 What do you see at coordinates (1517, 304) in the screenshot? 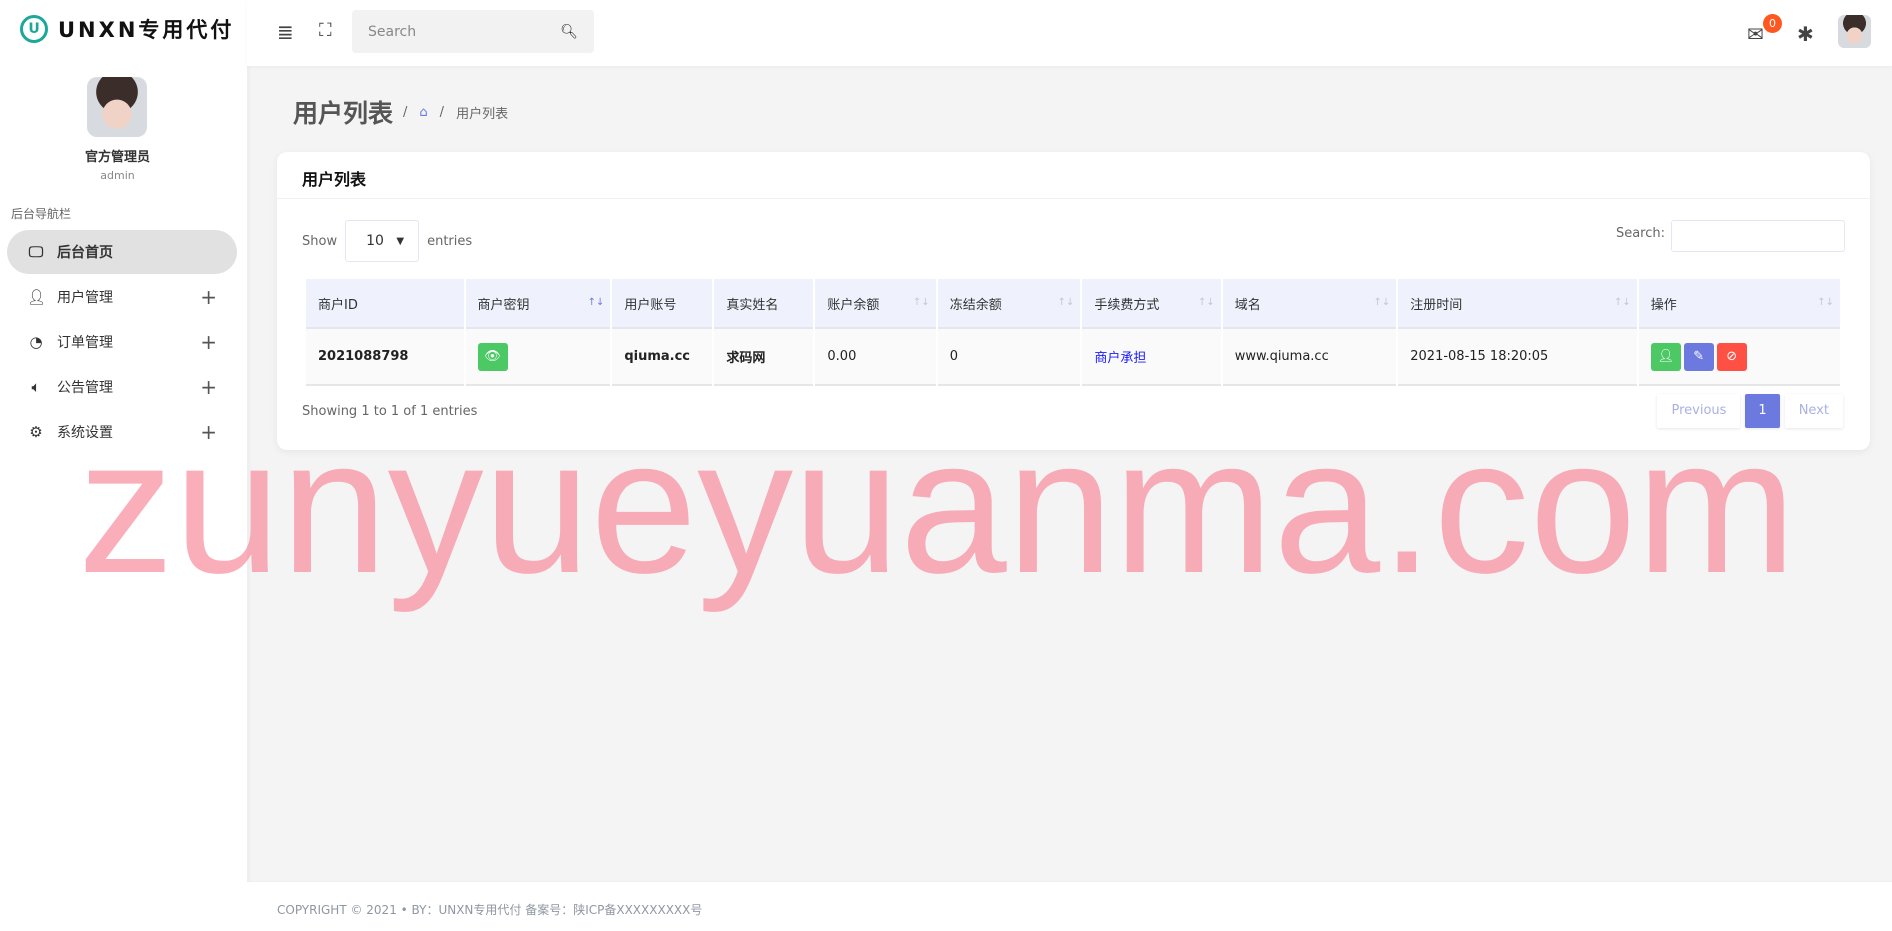
I see `column-header: 注册时间 ↑↓` at bounding box center [1517, 304].